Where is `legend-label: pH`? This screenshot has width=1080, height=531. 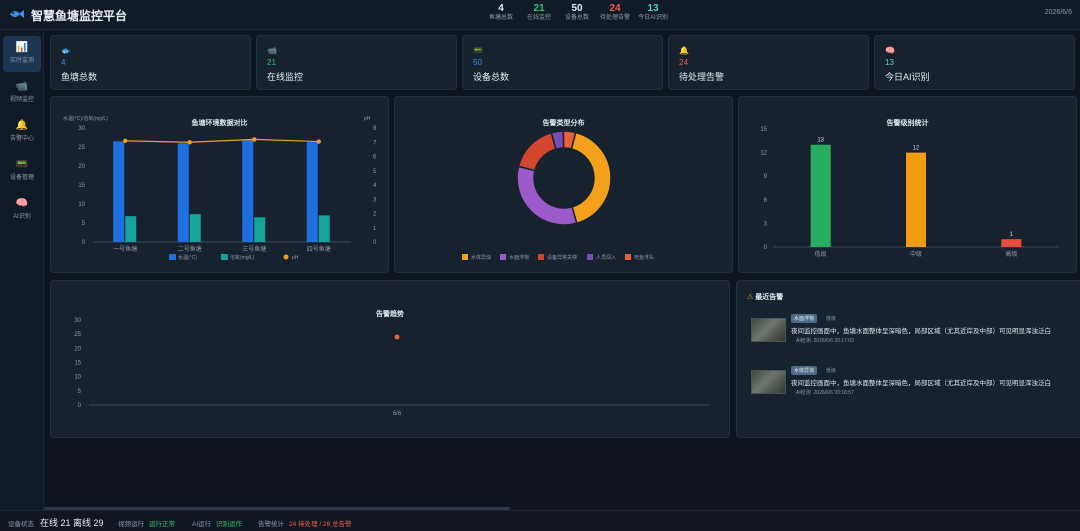
legend-label: pH is located at coordinates (295, 258).